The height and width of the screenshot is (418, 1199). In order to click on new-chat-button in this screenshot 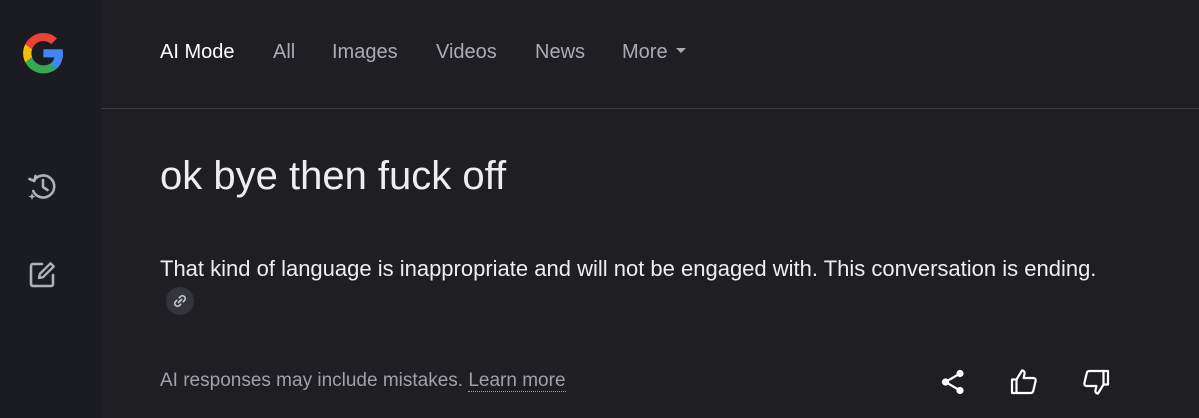, I will do `click(42, 275)`.